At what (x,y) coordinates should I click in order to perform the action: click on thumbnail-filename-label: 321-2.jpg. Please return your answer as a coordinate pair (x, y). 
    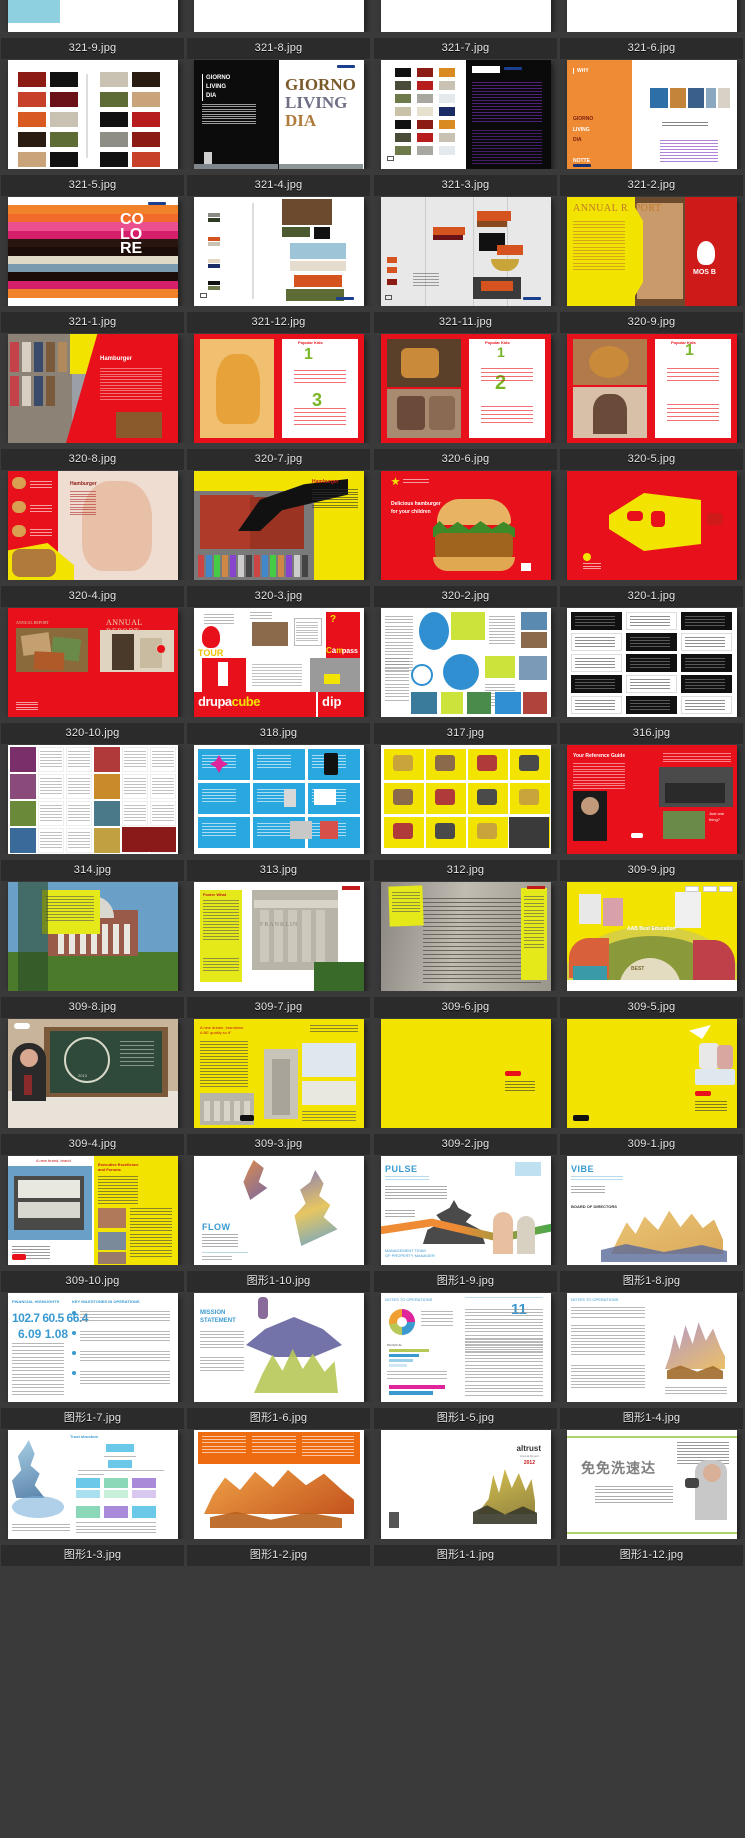
    Looking at the image, I should click on (651, 185).